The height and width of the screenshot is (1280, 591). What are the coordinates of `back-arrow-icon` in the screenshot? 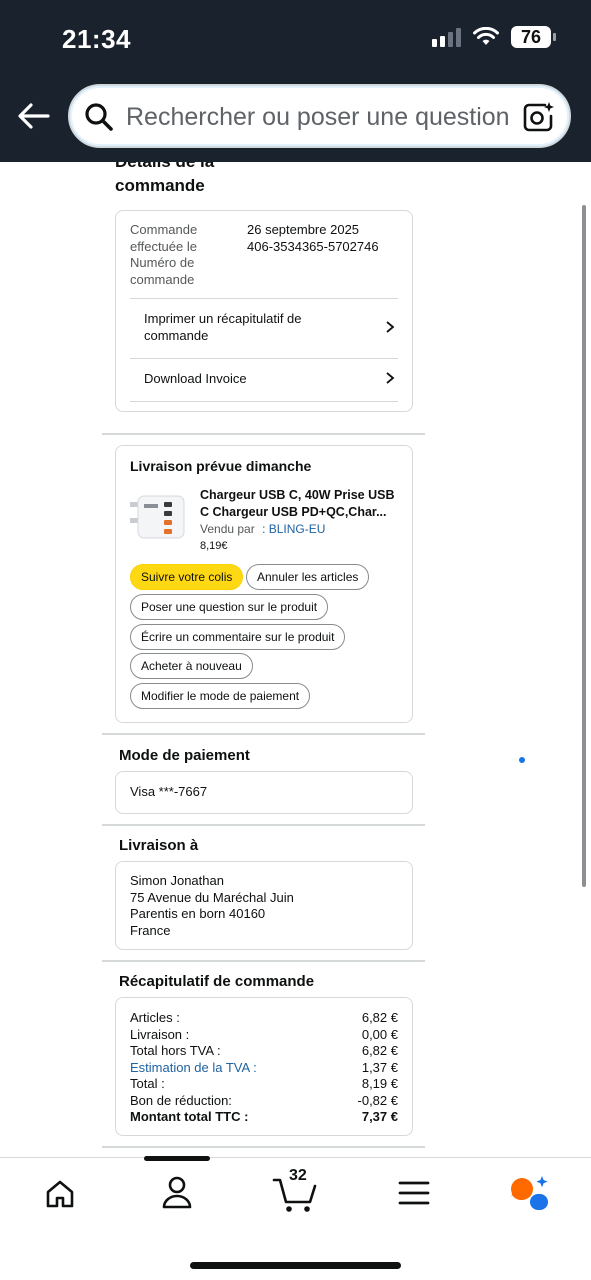 It's located at (34, 116).